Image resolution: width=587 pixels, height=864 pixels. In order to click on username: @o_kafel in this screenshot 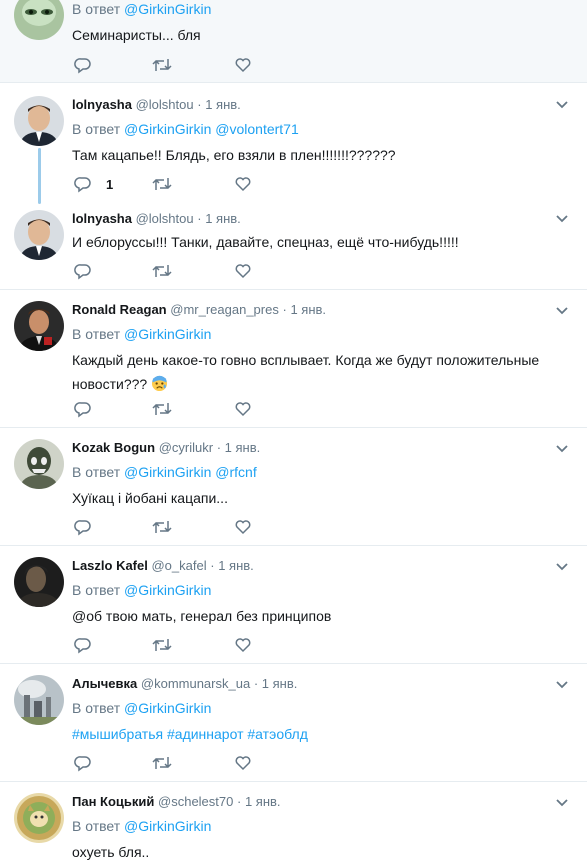, I will do `click(178, 565)`.